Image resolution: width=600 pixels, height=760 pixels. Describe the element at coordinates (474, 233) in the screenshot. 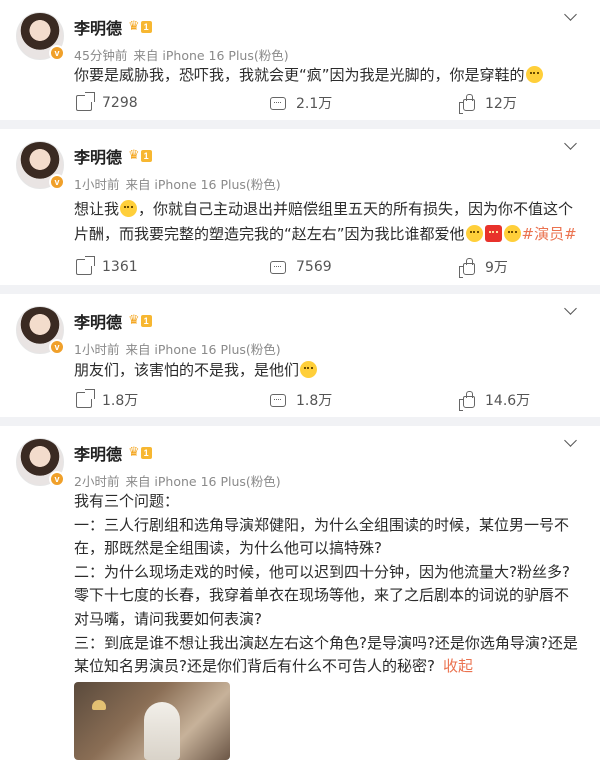

I see `love-emoji-icon` at that location.